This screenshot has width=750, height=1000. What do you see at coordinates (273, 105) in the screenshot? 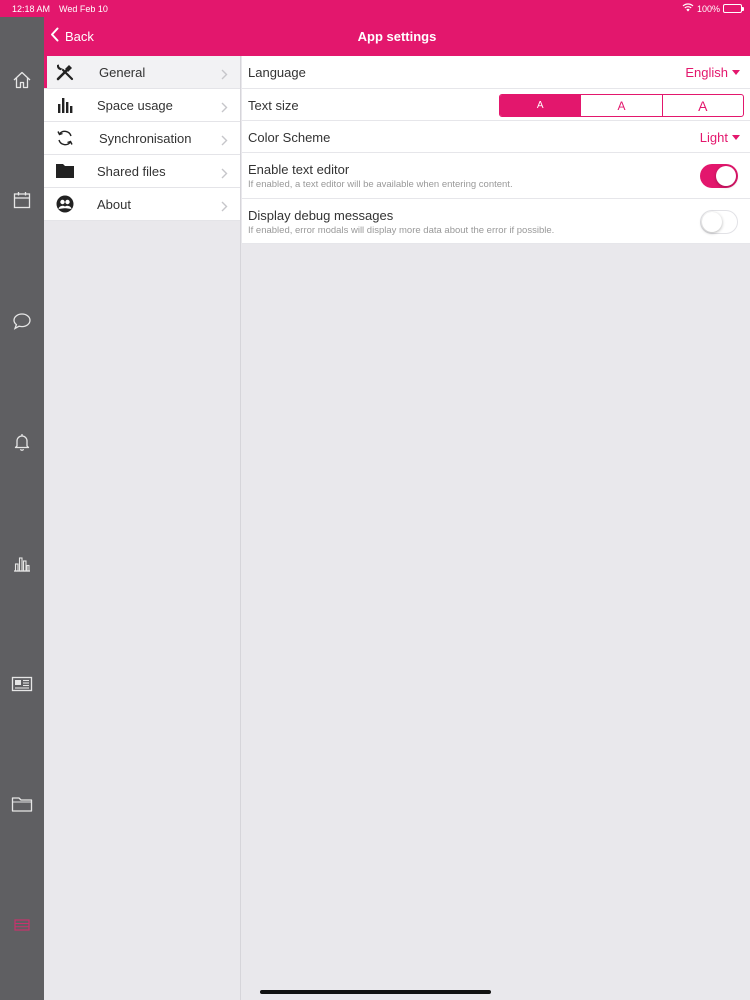
I see `text-size-label: Text size` at bounding box center [273, 105].